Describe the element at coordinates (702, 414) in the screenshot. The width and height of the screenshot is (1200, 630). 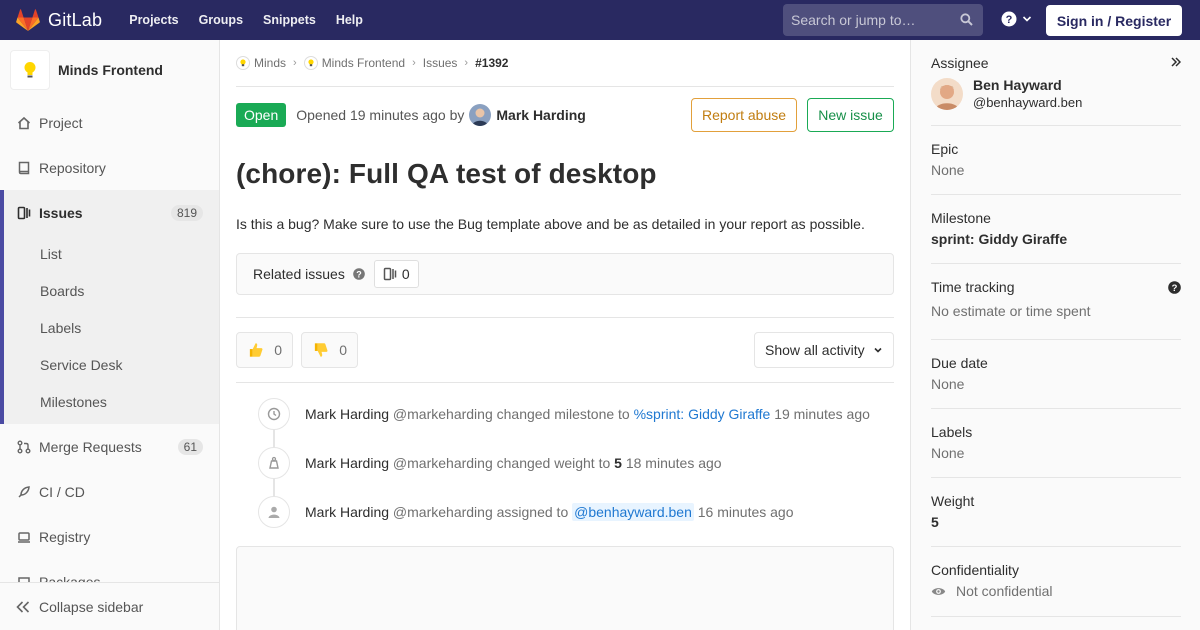
I see `milestone-link: %sprint: Giddy Giraffe` at that location.